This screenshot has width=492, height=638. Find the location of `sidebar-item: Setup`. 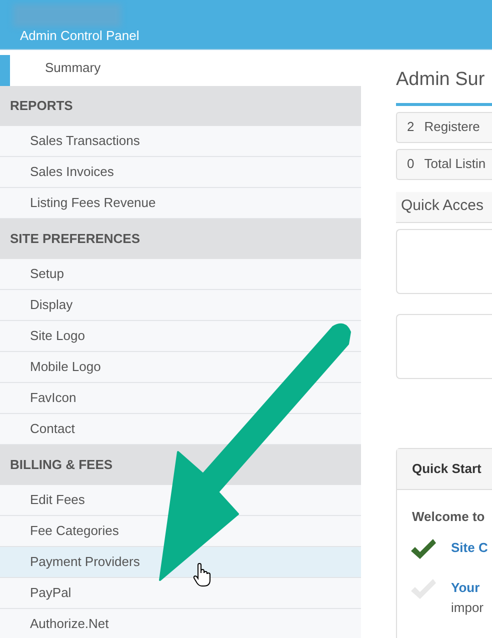

sidebar-item: Setup is located at coordinates (180, 274).